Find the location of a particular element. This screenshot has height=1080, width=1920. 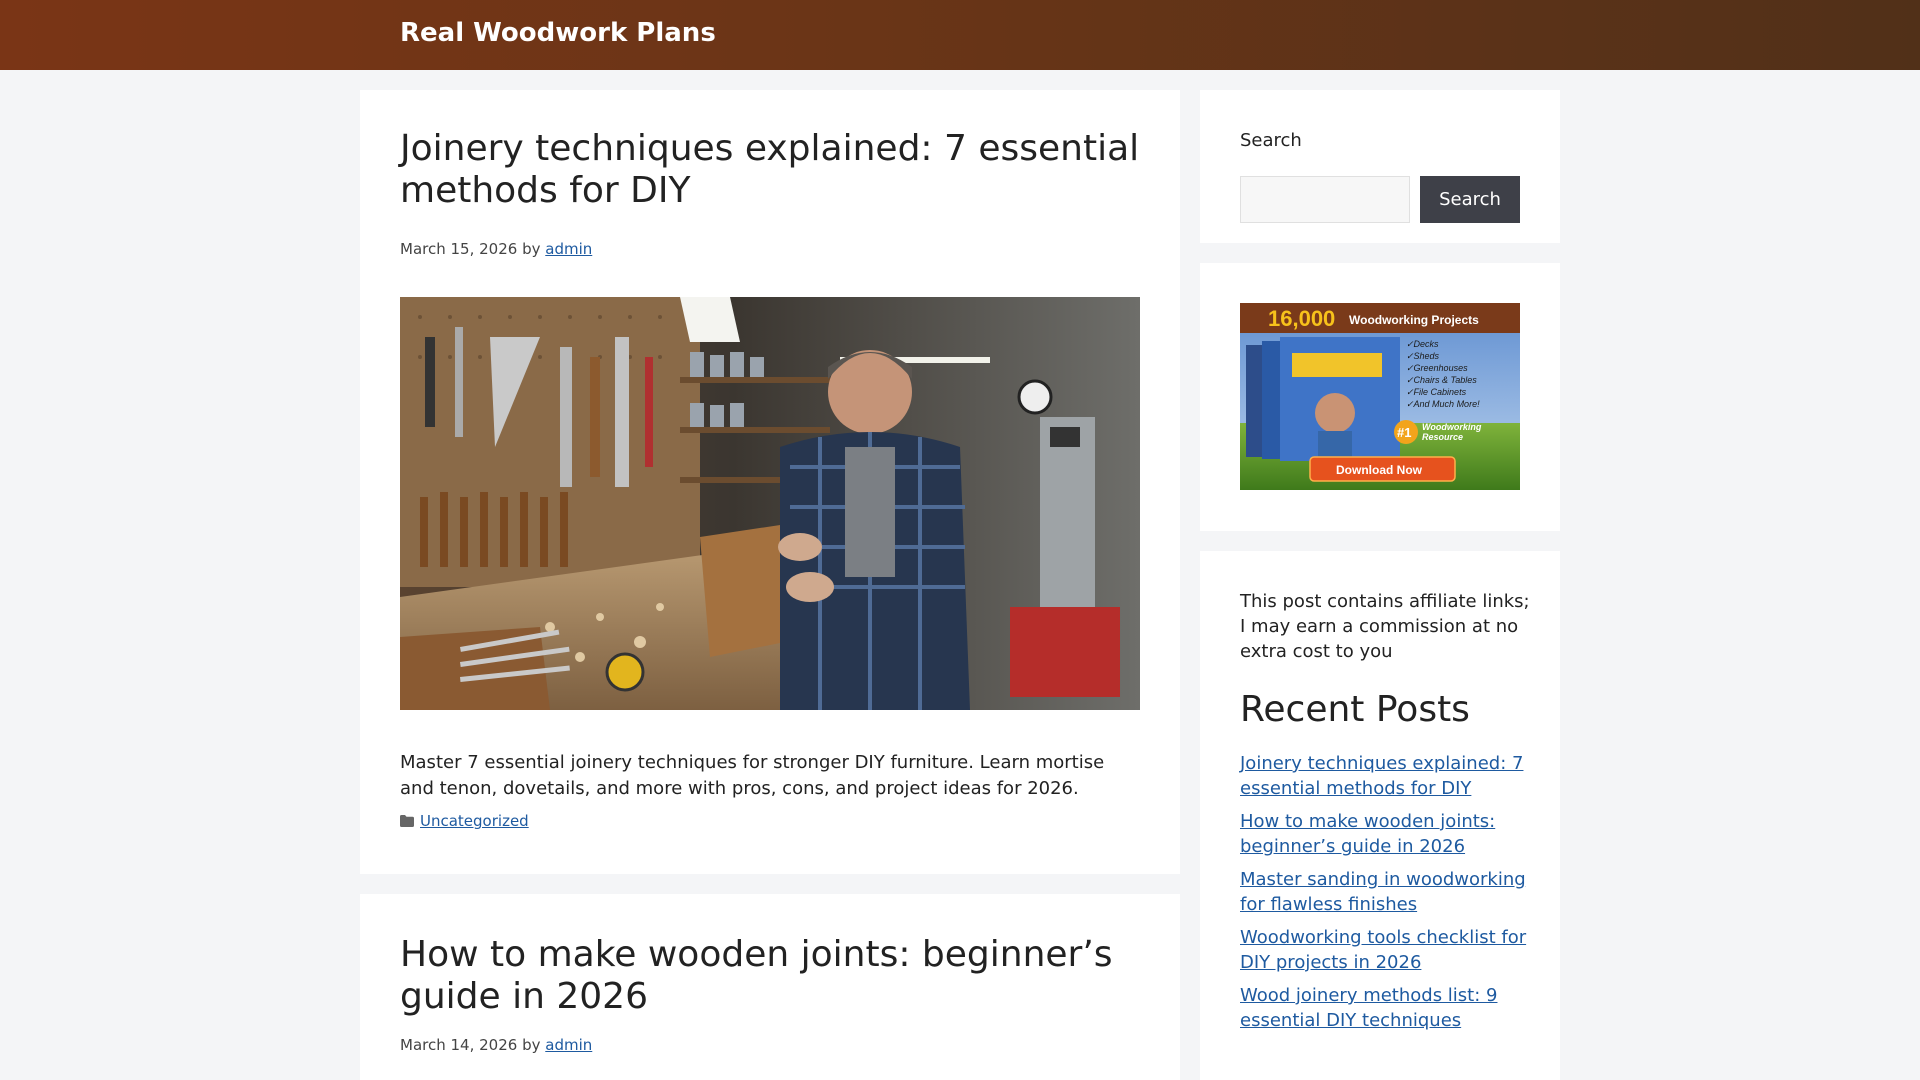

site-header: Real Woodwork Plans is located at coordinates (960, 35).